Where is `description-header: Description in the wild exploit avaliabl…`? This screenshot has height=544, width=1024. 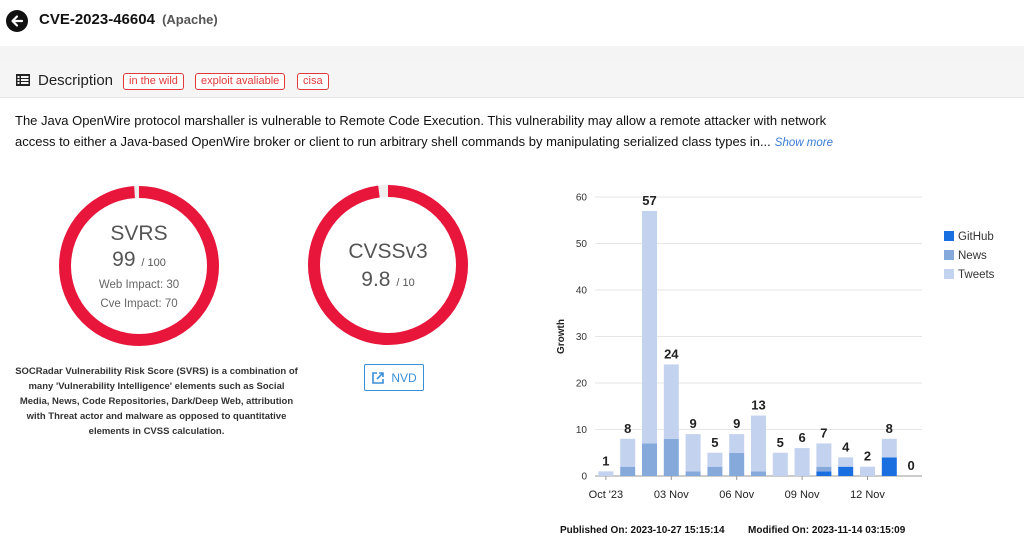 description-header: Description in the wild exploit avaliabl… is located at coordinates (512, 80).